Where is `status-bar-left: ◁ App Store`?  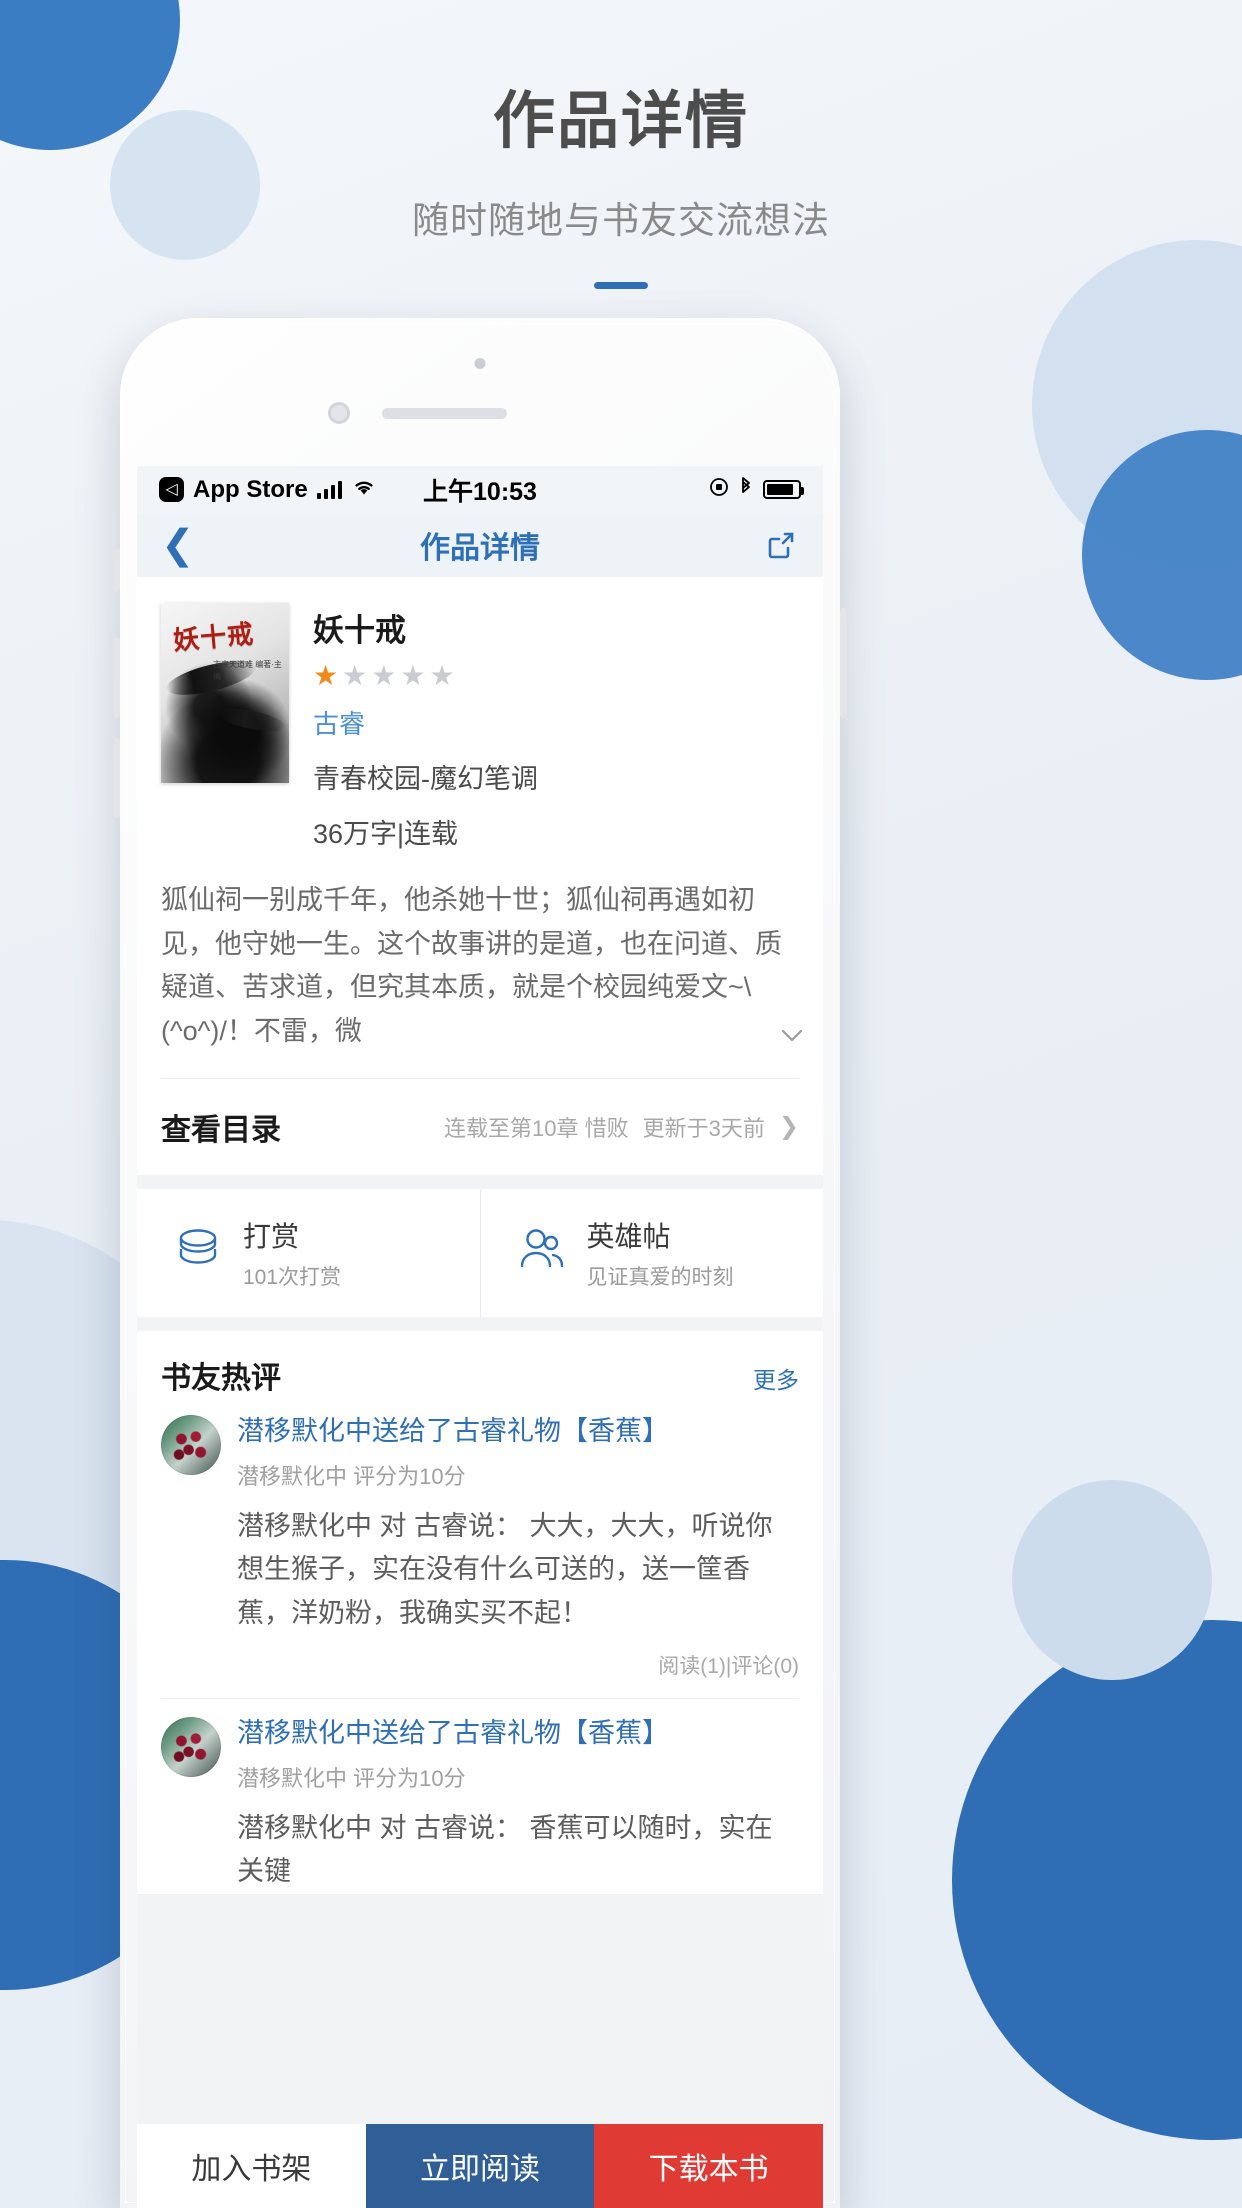 status-bar-left: ◁ App Store is located at coordinates (268, 490).